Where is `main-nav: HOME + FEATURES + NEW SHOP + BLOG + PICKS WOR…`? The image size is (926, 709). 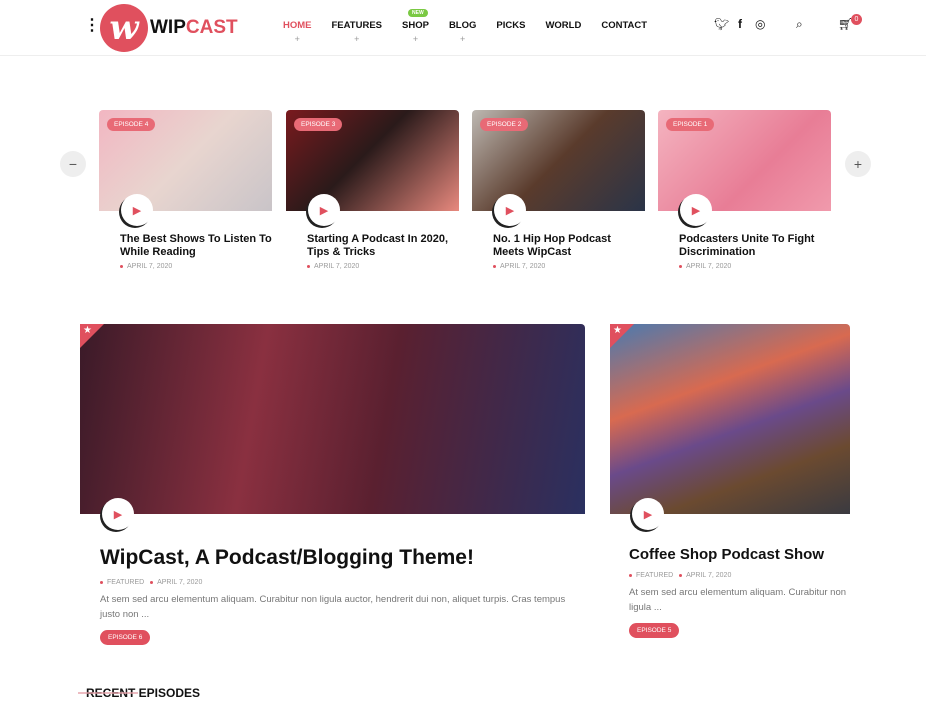 main-nav: HOME + FEATURES + NEW SHOP + BLOG + PICKS WOR… is located at coordinates (475, 26).